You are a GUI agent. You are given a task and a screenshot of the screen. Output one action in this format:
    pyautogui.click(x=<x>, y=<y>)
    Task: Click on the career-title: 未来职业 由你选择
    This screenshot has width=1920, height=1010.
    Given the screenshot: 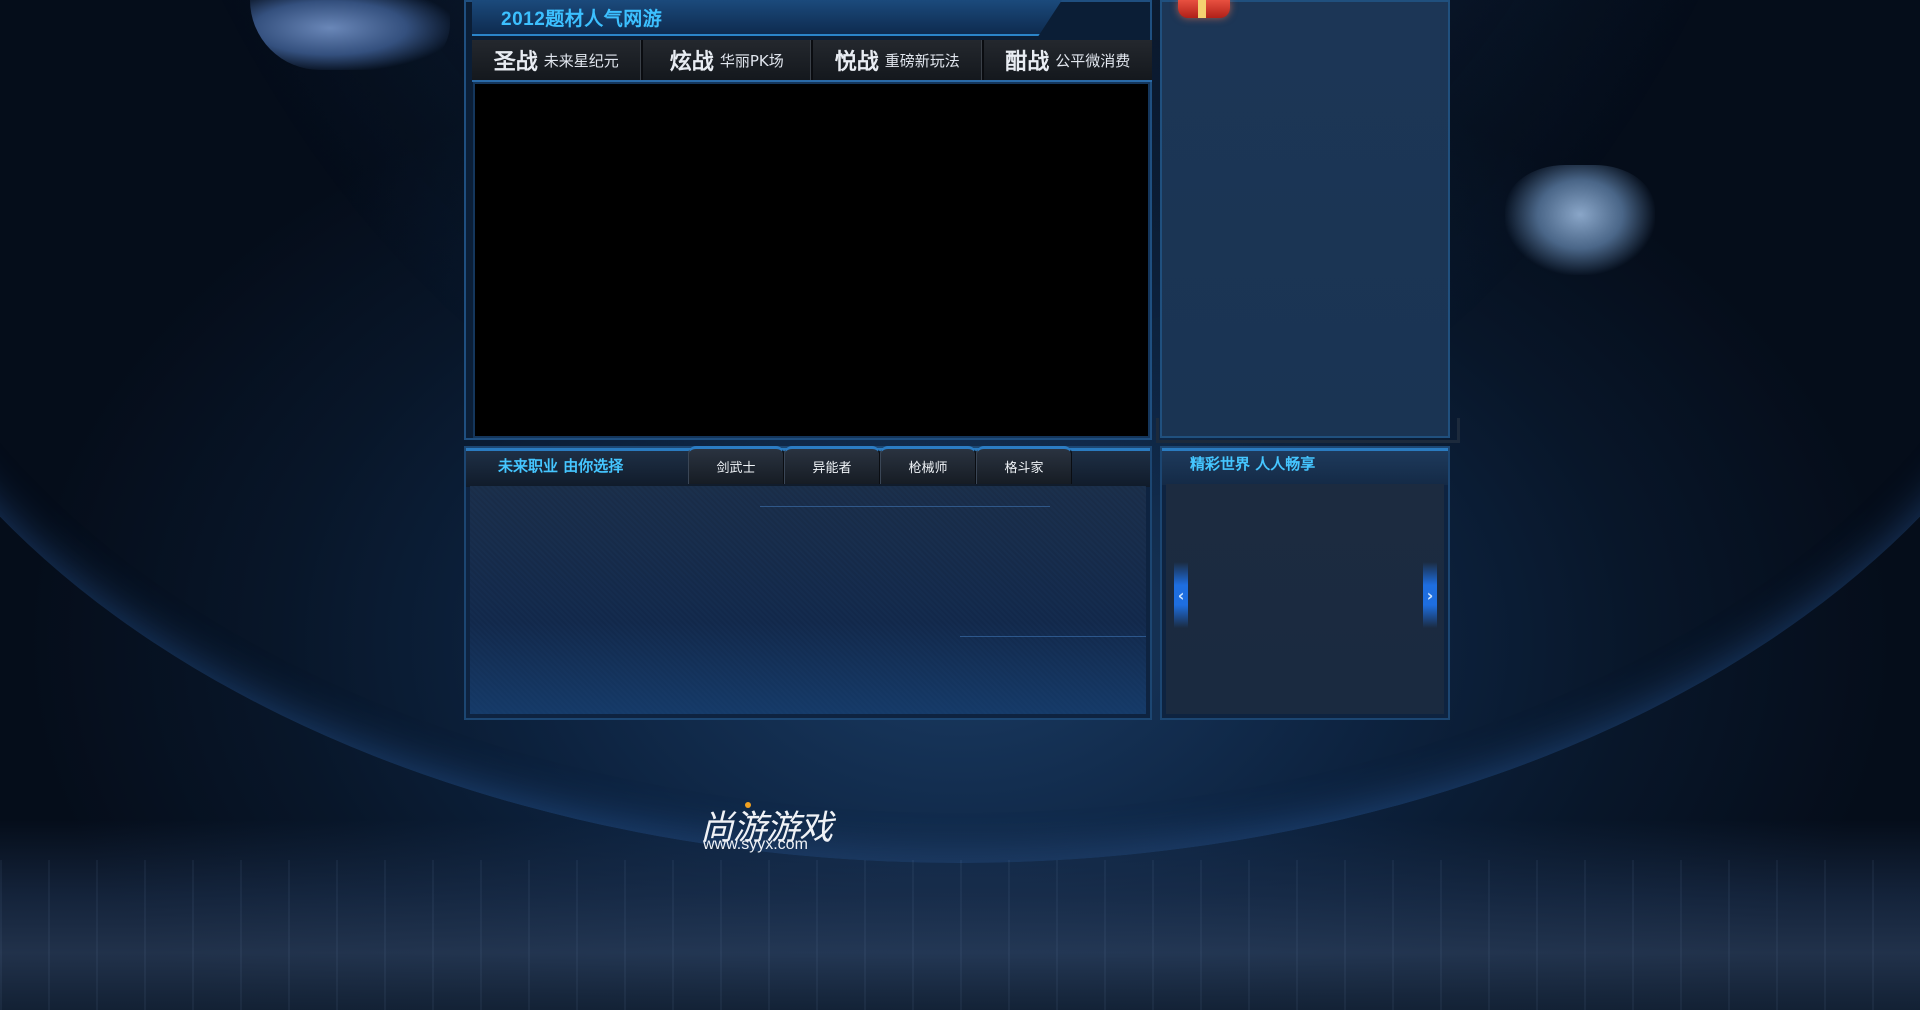 What is the action you would take?
    pyautogui.click(x=561, y=466)
    